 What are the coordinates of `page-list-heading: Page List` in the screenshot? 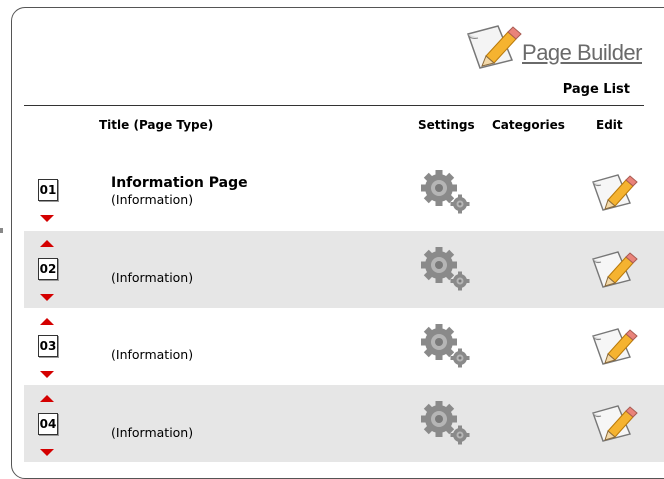 It's located at (596, 89).